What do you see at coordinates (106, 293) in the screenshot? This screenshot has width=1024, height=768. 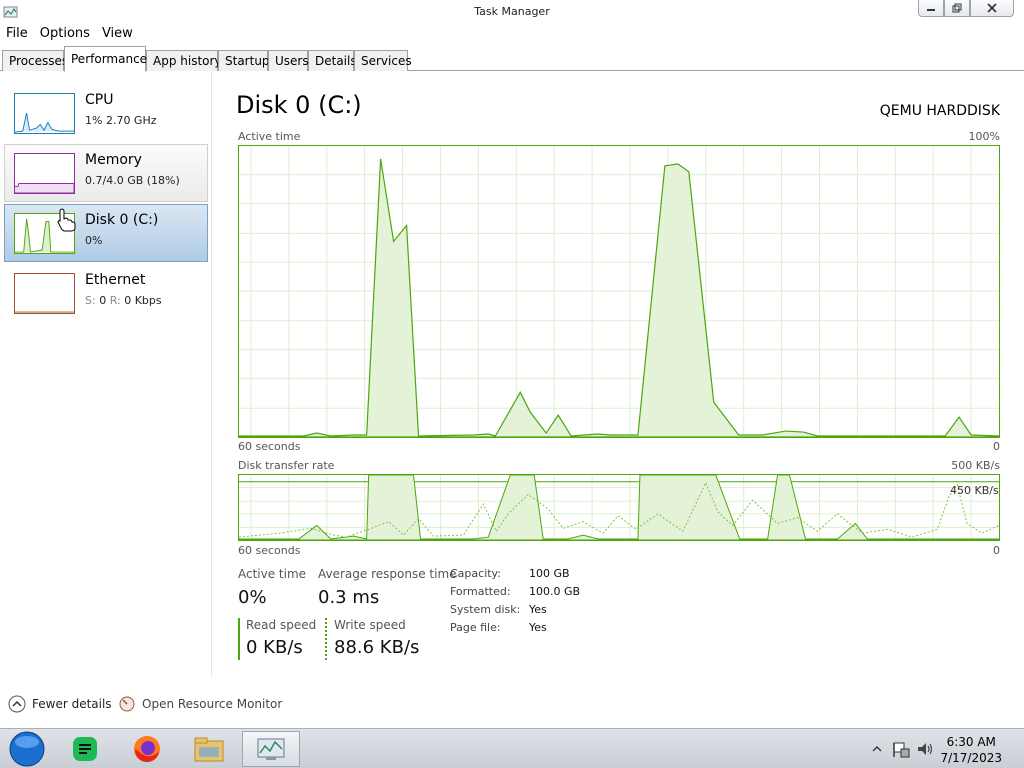 I see `sidebar-item-ethernet: Ethernet S: 0 R: 0 Kbps` at bounding box center [106, 293].